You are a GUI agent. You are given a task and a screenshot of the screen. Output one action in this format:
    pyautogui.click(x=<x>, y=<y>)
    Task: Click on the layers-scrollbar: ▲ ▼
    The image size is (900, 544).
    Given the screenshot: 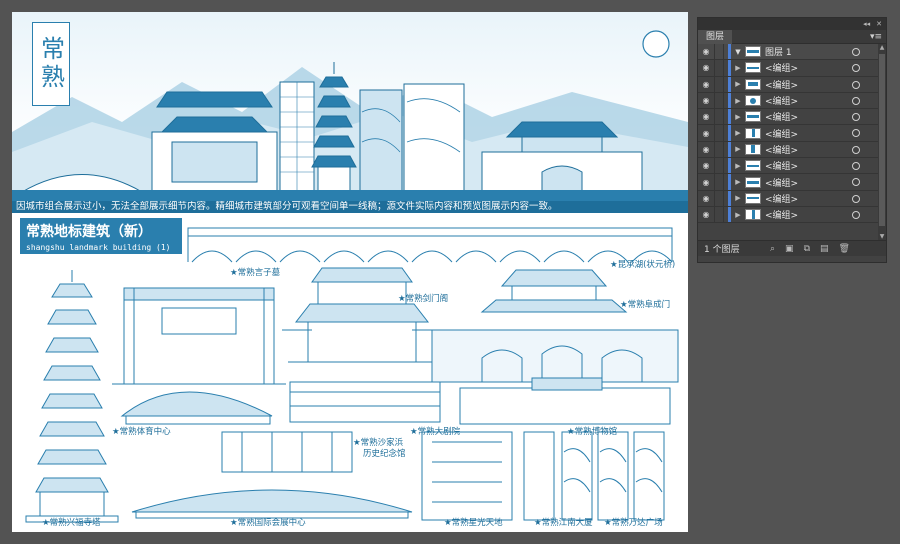 What is the action you would take?
    pyautogui.click(x=882, y=142)
    